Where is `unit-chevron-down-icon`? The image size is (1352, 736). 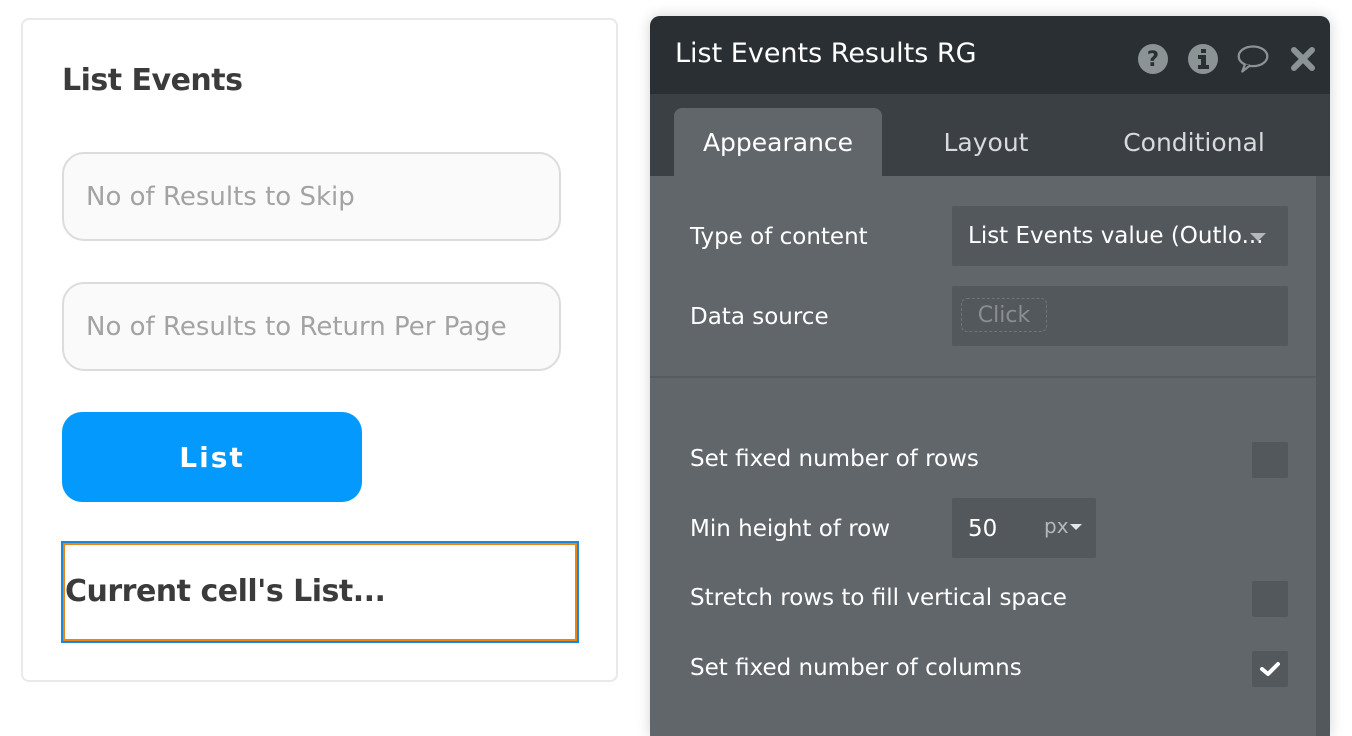 unit-chevron-down-icon is located at coordinates (1076, 527).